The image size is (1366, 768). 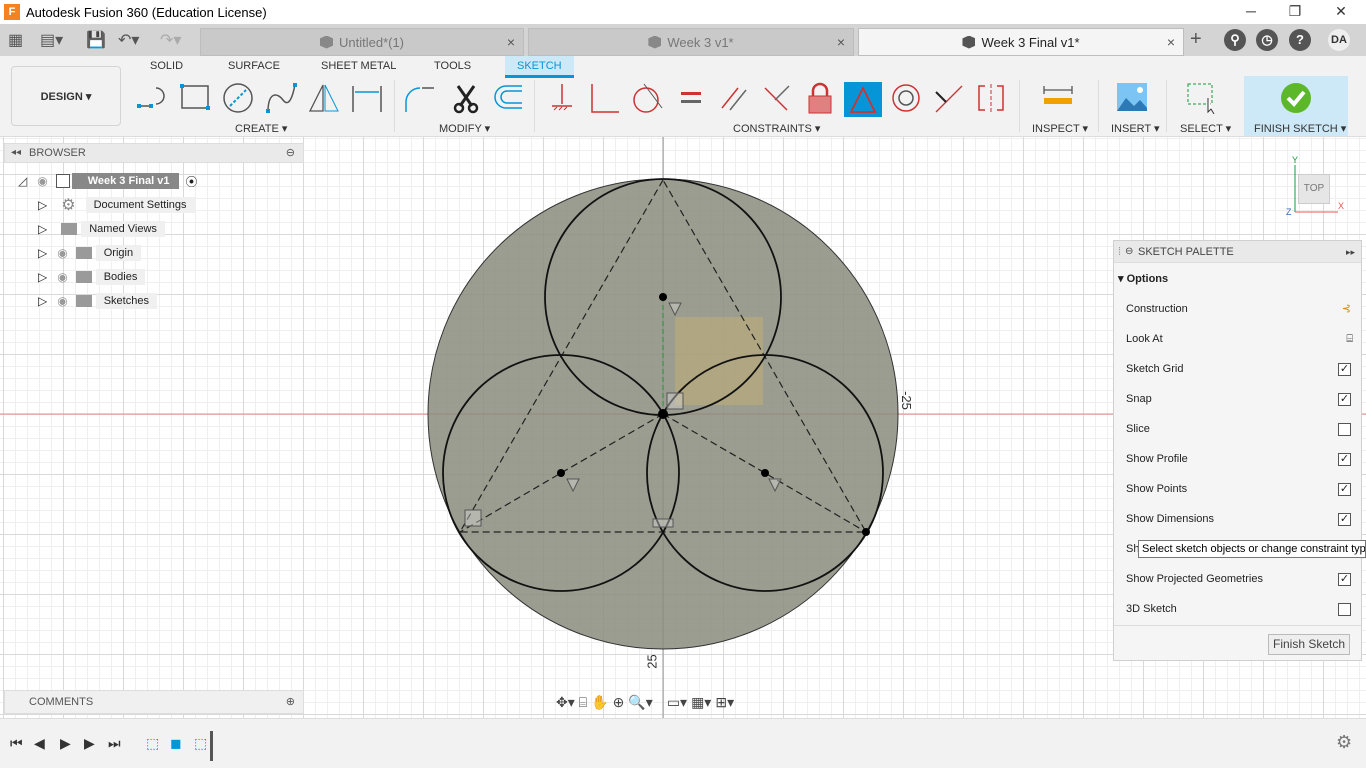 I want to click on settings-gear-icon: ⚙, so click(x=1344, y=742).